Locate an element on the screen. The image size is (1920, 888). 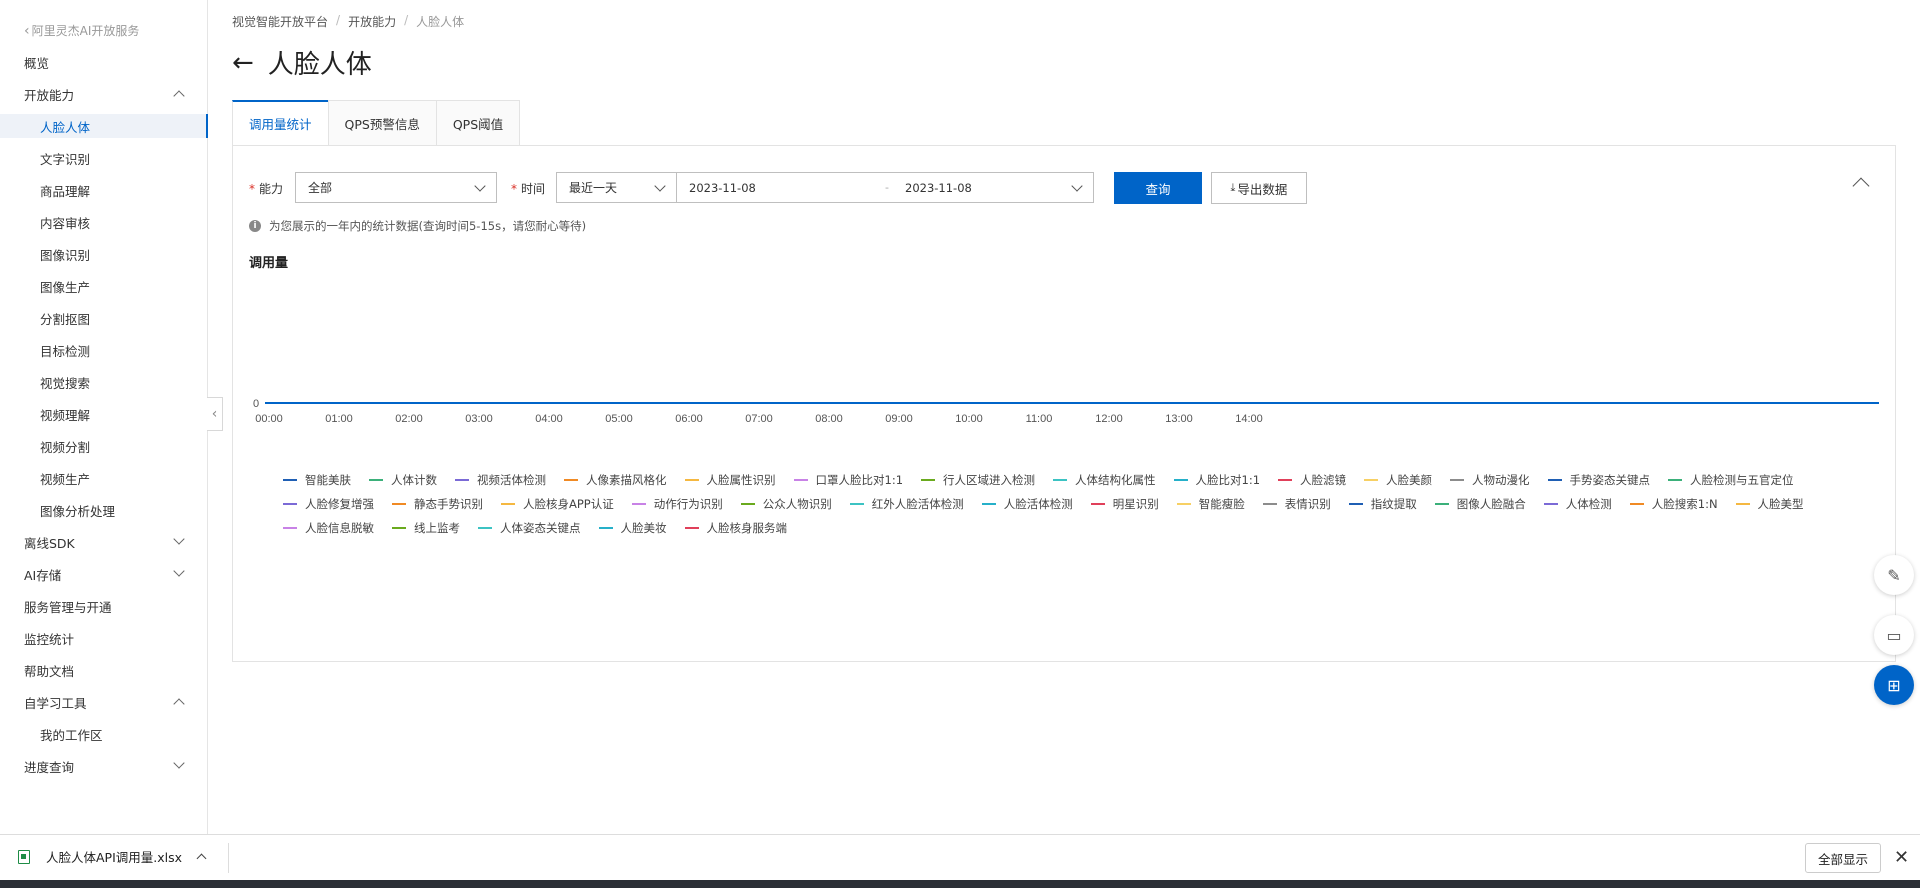
sidebar-item: 视觉搜索 is located at coordinates (103, 382).